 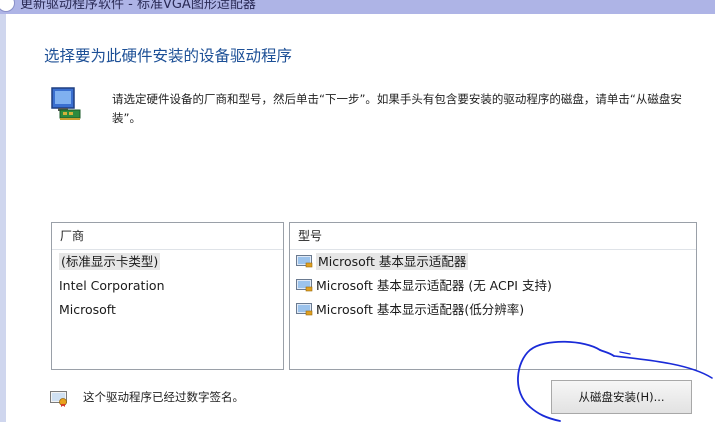 What do you see at coordinates (138, 6) in the screenshot?
I see `window-title: 更新驱动程序软件 - 标准VGA图形适配器` at bounding box center [138, 6].